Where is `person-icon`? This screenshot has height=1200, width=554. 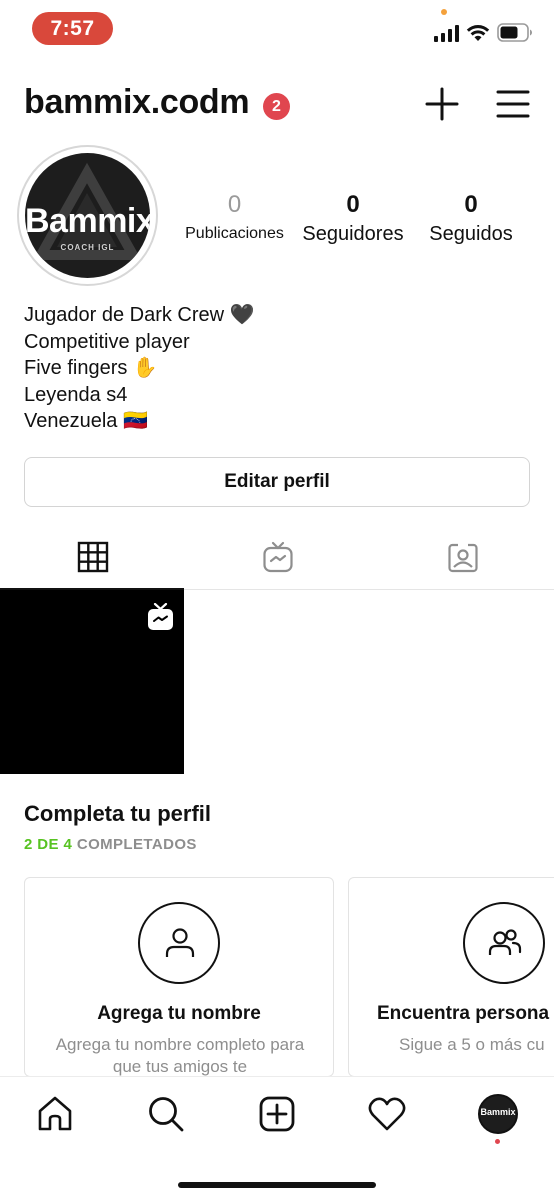
person-icon is located at coordinates (180, 942).